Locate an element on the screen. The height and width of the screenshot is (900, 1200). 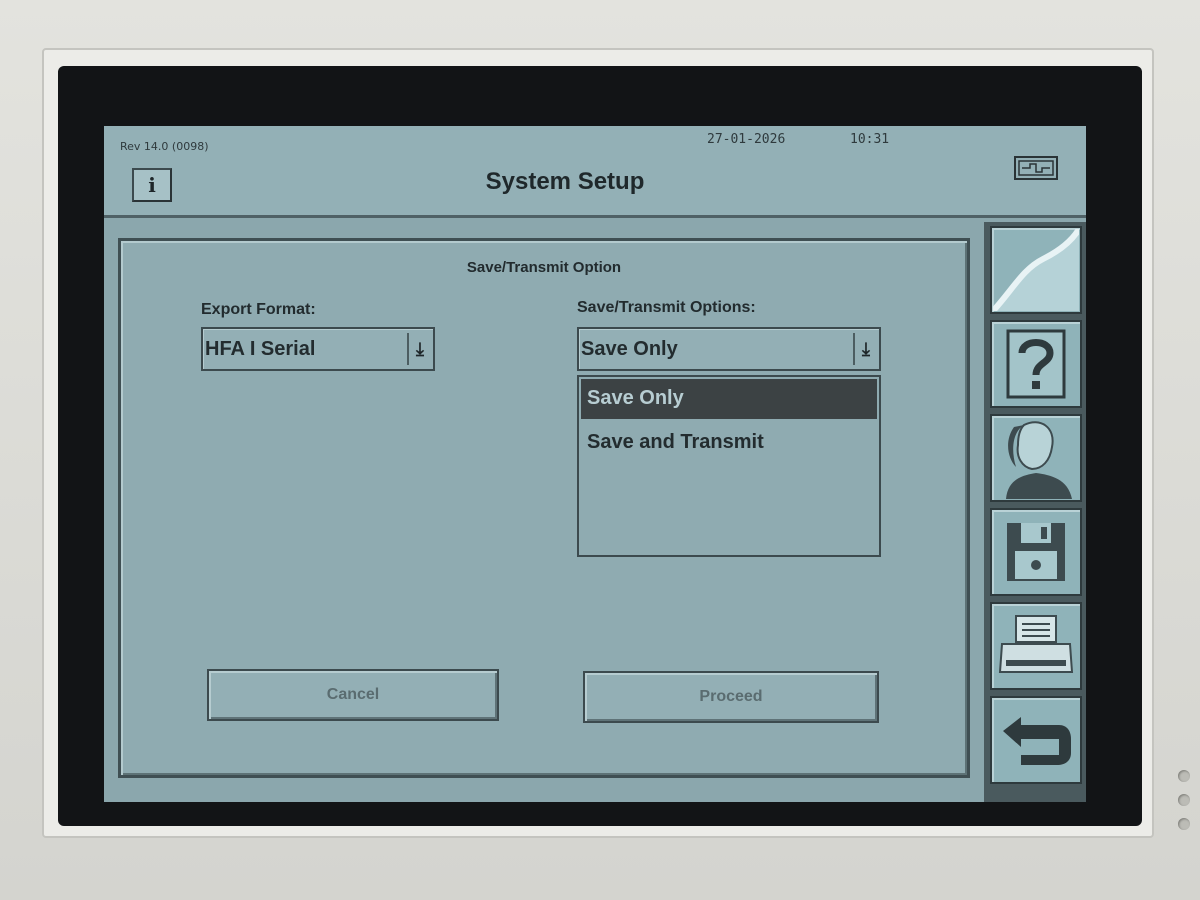
patient-button is located at coordinates (1036, 458).